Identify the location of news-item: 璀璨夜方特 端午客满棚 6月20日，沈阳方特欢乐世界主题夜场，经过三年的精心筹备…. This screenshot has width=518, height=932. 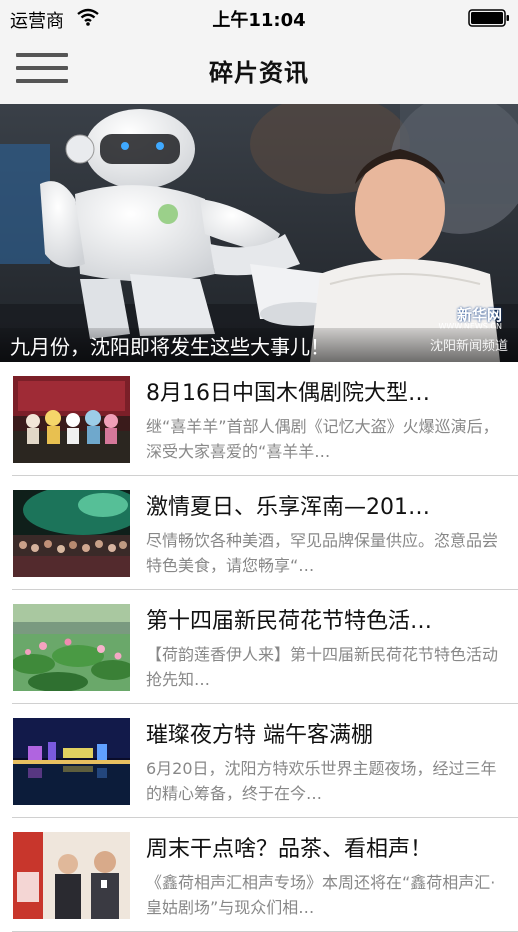
(265, 761).